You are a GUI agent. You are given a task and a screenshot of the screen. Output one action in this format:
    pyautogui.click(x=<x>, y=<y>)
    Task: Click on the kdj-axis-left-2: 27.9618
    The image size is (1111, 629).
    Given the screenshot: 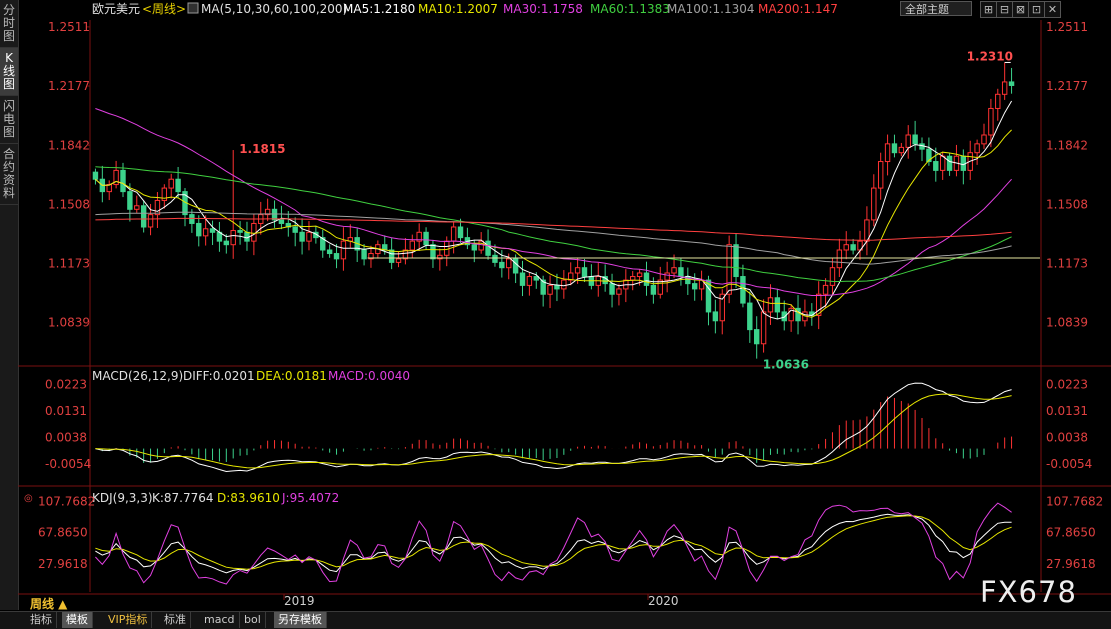 What is the action you would take?
    pyautogui.click(x=63, y=564)
    